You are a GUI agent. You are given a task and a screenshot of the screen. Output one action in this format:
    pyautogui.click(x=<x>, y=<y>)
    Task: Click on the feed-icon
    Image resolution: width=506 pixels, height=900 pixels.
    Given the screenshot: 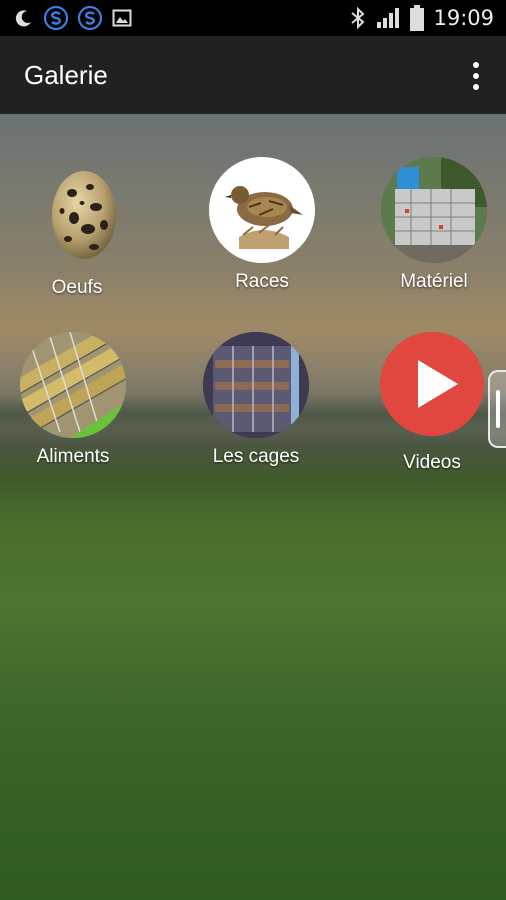 What is the action you would take?
    pyautogui.click(x=73, y=385)
    